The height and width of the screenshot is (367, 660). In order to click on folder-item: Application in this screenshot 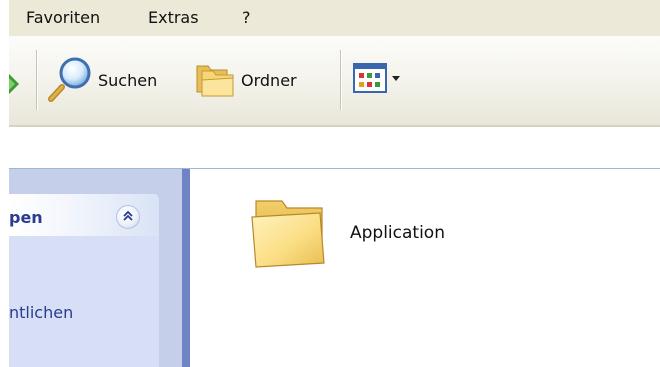, I will do `click(346, 233)`.